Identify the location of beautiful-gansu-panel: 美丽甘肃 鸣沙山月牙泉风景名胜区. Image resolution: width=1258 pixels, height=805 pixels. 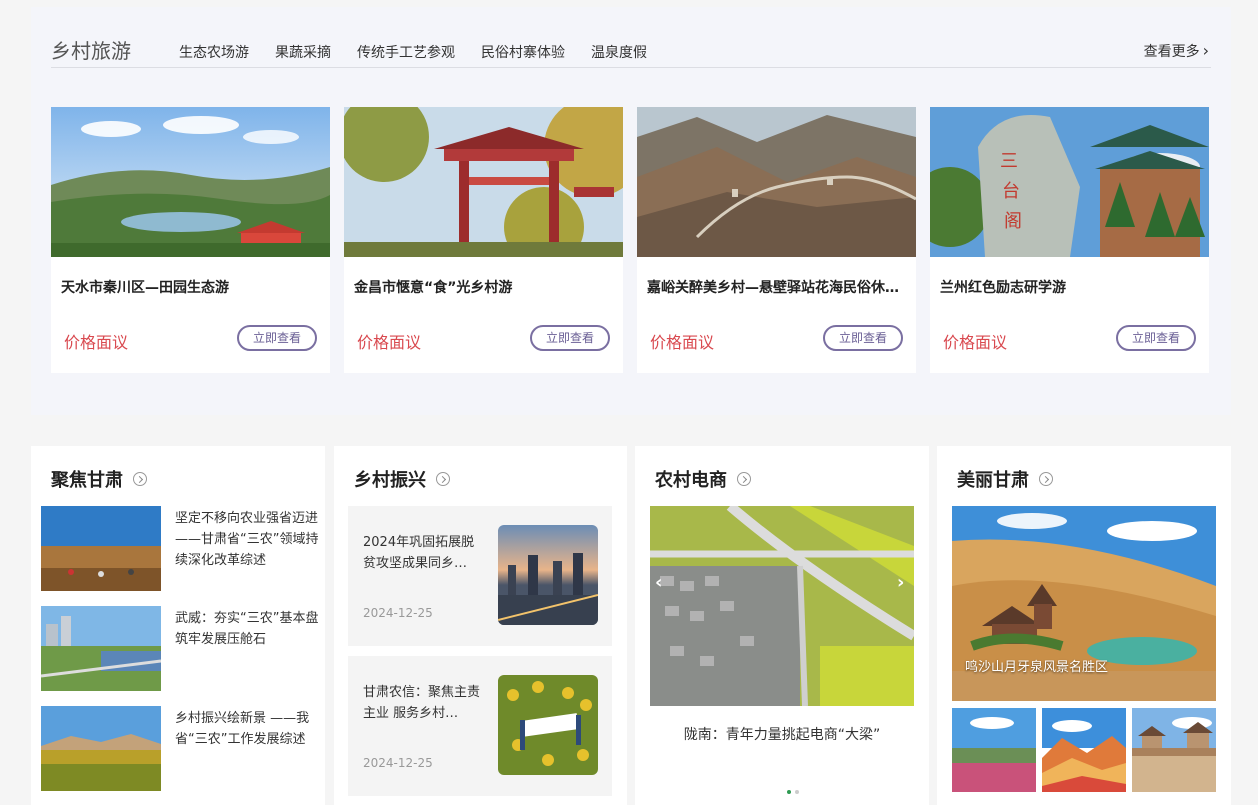
(1084, 625).